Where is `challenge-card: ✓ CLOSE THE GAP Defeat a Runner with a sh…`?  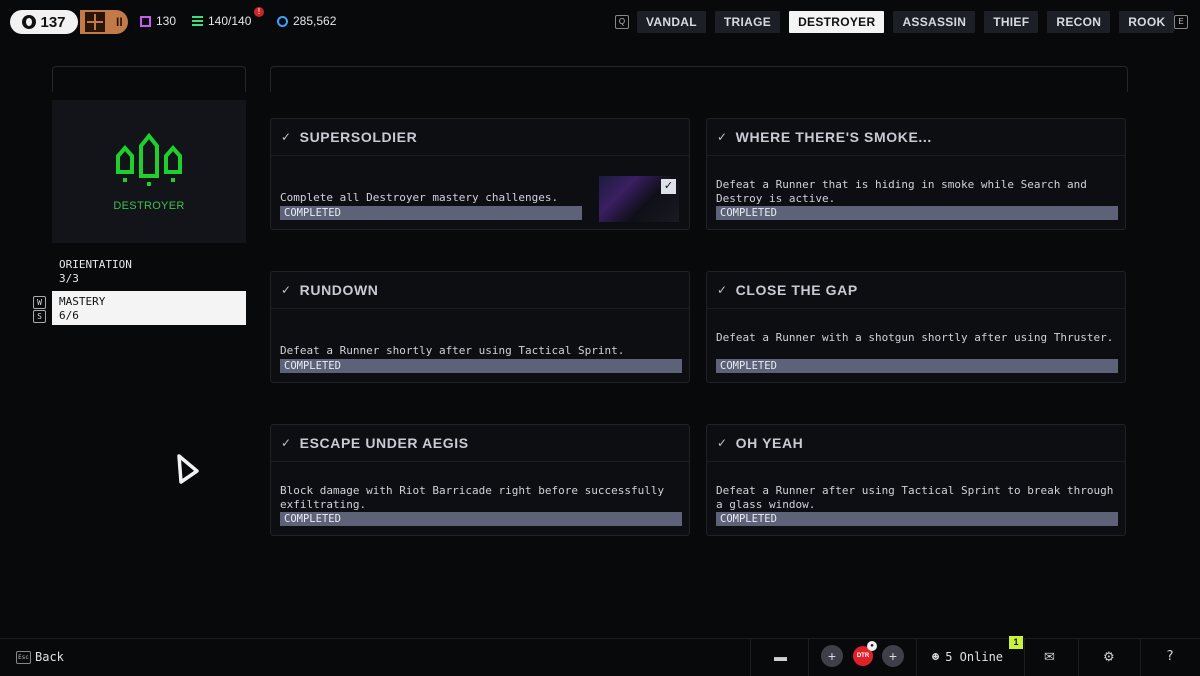
challenge-card: ✓ CLOSE THE GAP Defeat a Runner with a sh… is located at coordinates (916, 327).